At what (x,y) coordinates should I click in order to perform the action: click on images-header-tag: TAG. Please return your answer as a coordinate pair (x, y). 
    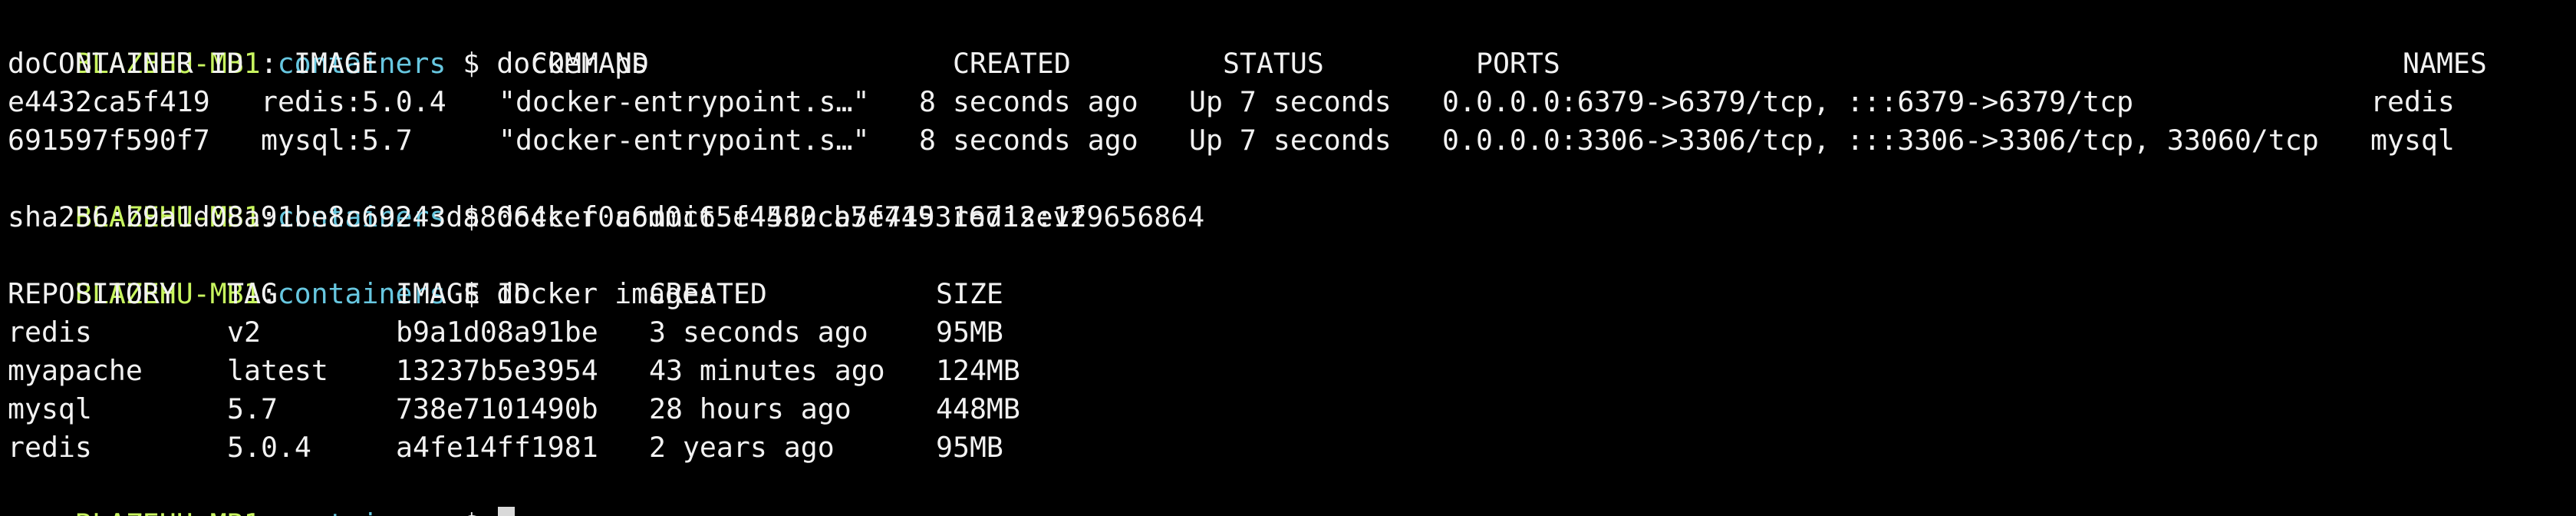
    Looking at the image, I should click on (252, 293).